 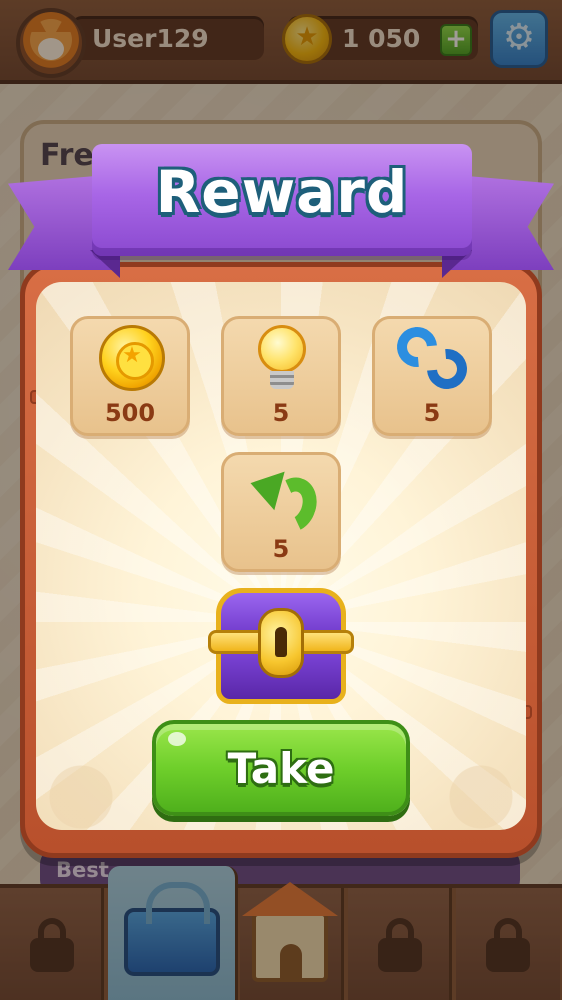 What do you see at coordinates (282, 192) in the screenshot?
I see `modal-title: Reward` at bounding box center [282, 192].